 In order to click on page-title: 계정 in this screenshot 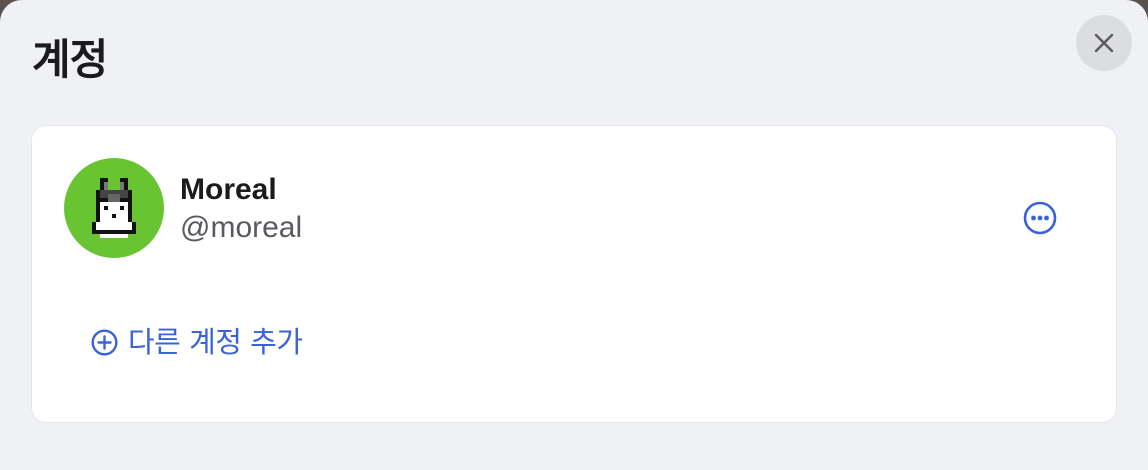, I will do `click(70, 59)`.